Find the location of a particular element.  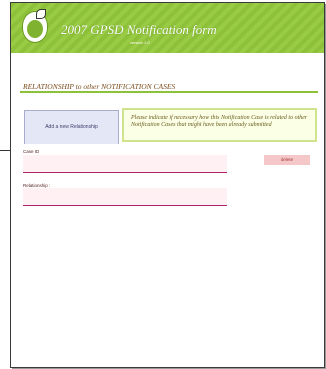

relationship-field is located at coordinates (125, 197).